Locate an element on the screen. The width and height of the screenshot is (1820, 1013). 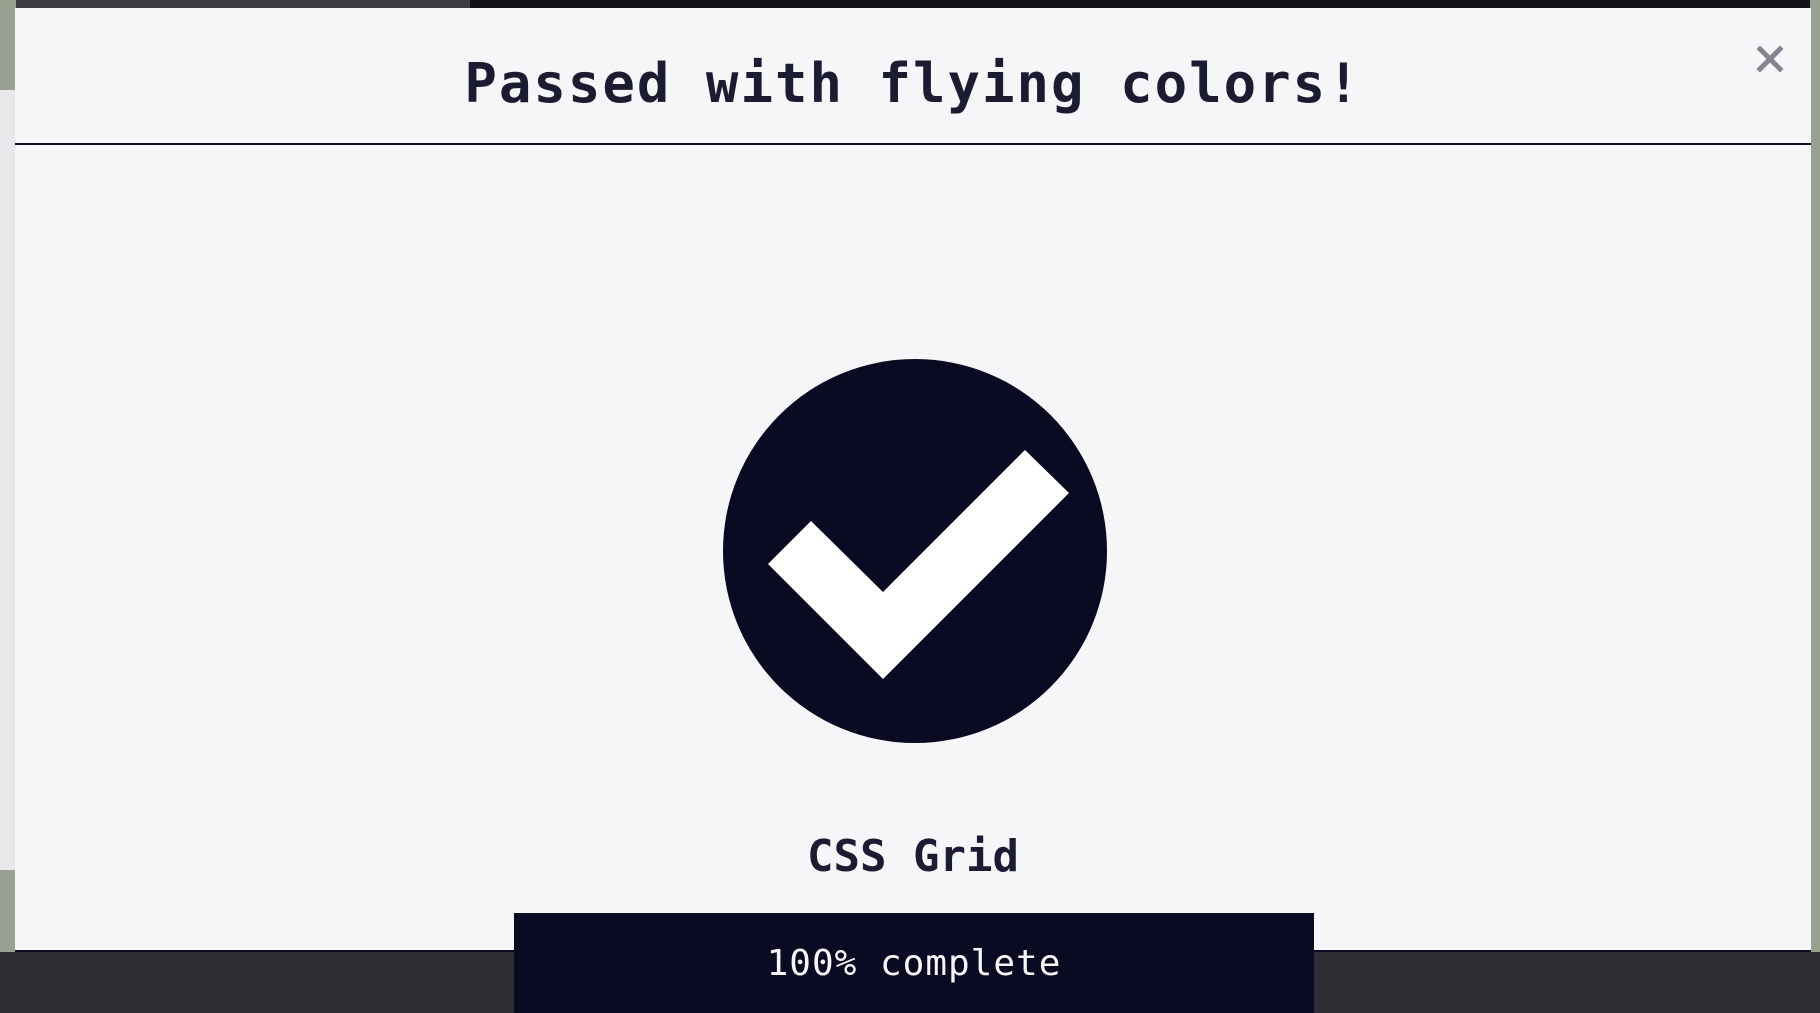
modal-title: Passed with flying colors! is located at coordinates (913, 83).